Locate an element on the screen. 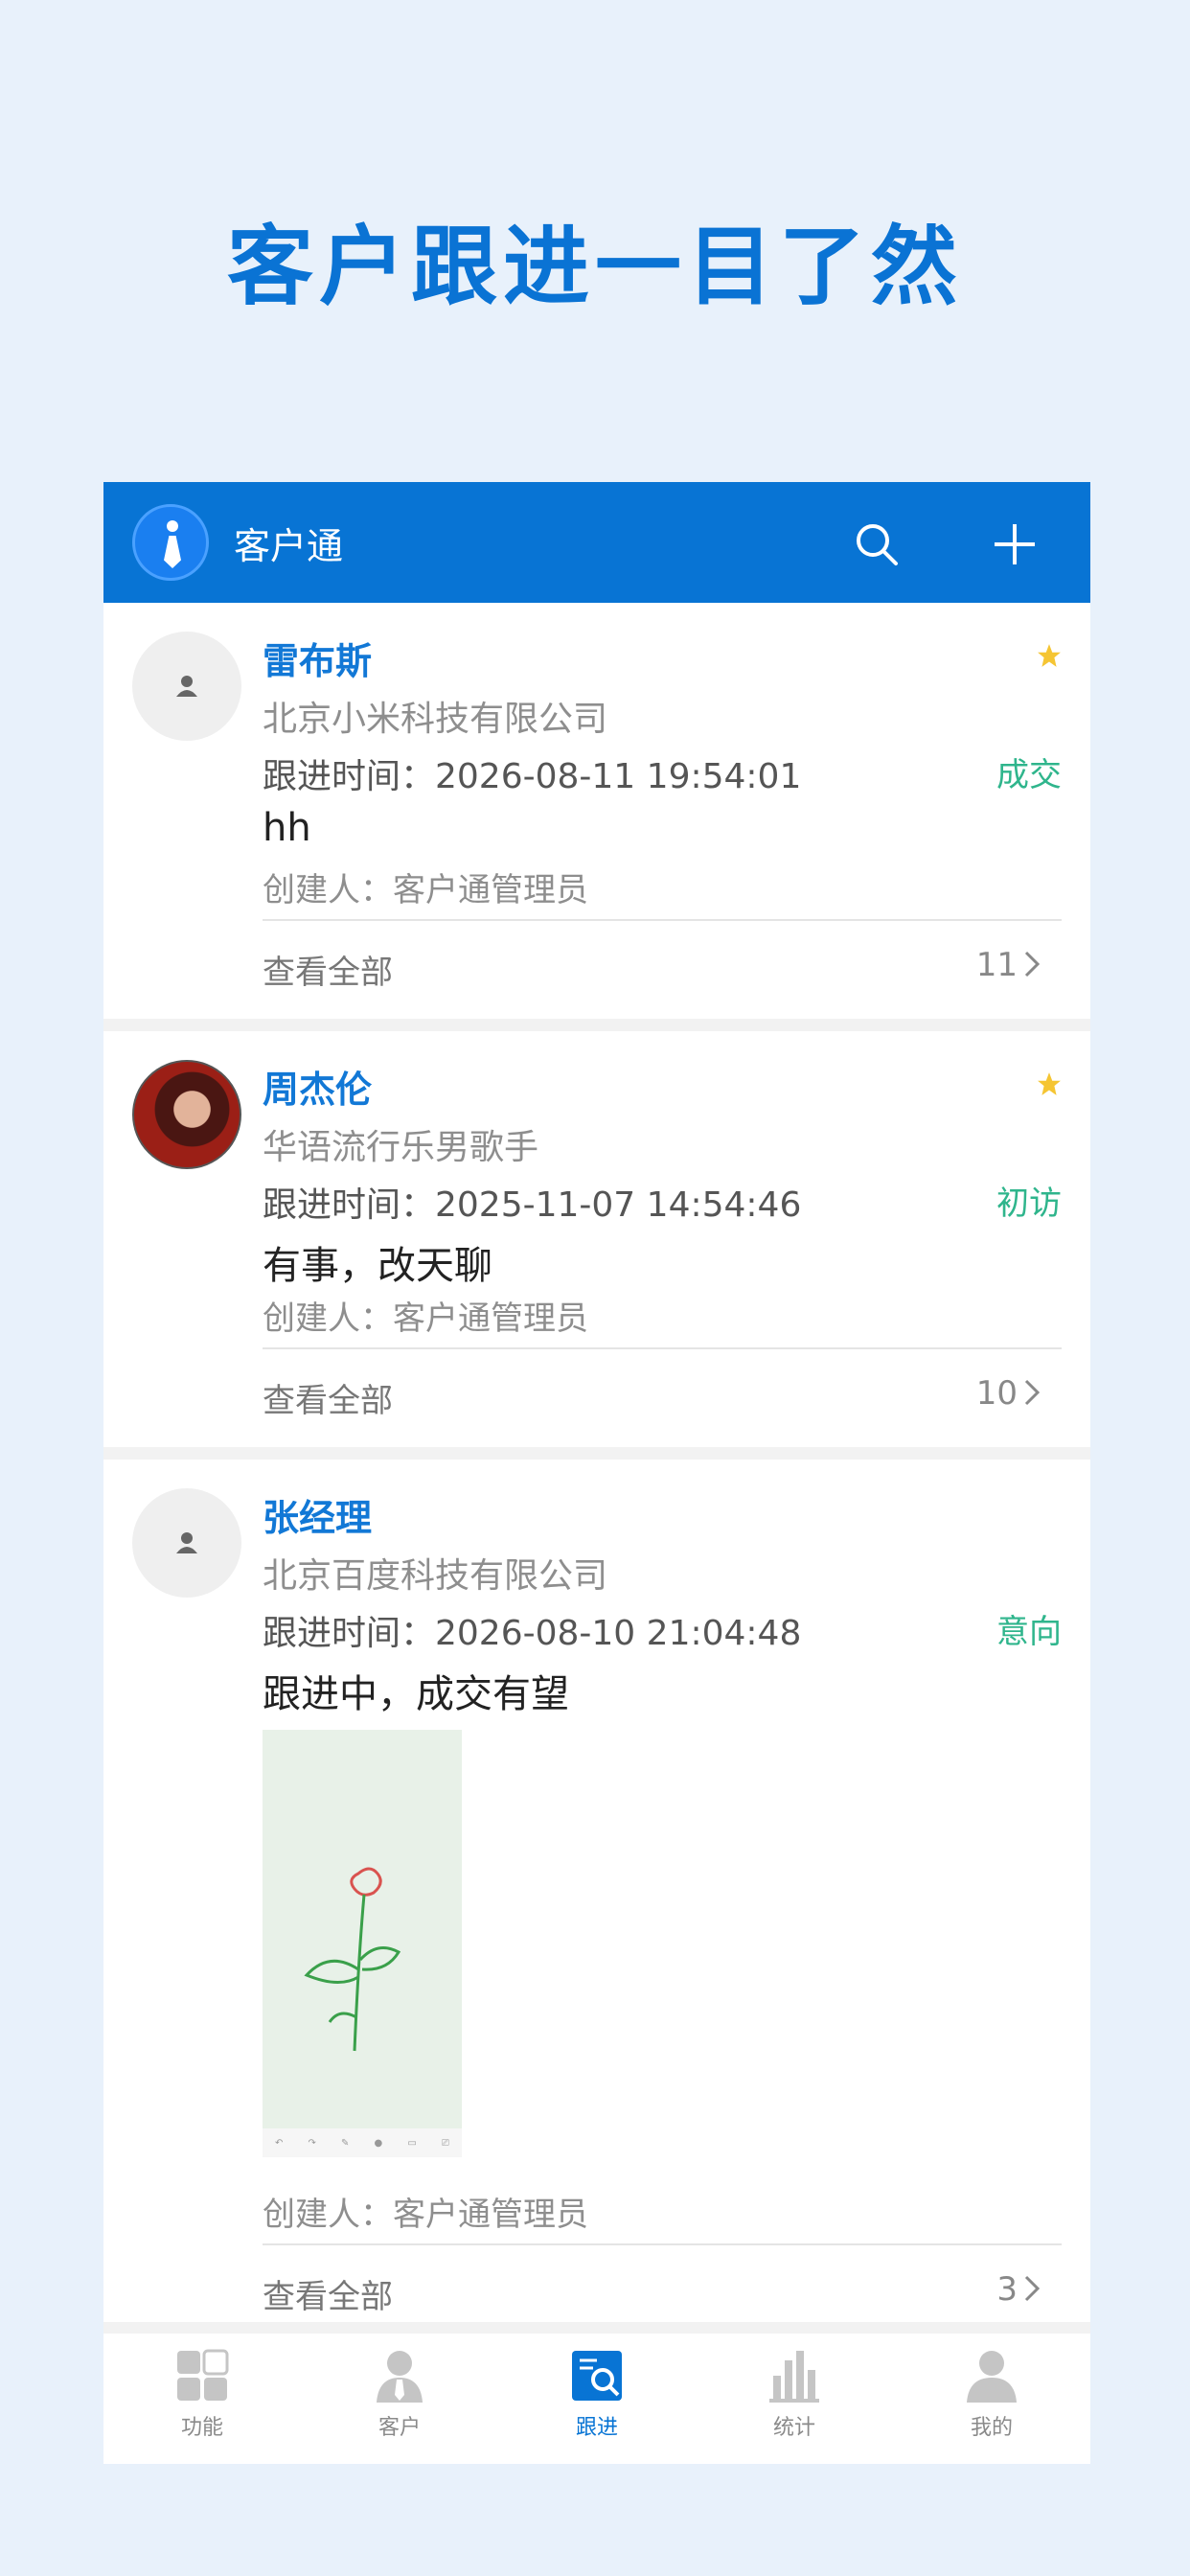 This screenshot has width=1190, height=2576. followup-content: 跟进中，成交有望 is located at coordinates (416, 1694).